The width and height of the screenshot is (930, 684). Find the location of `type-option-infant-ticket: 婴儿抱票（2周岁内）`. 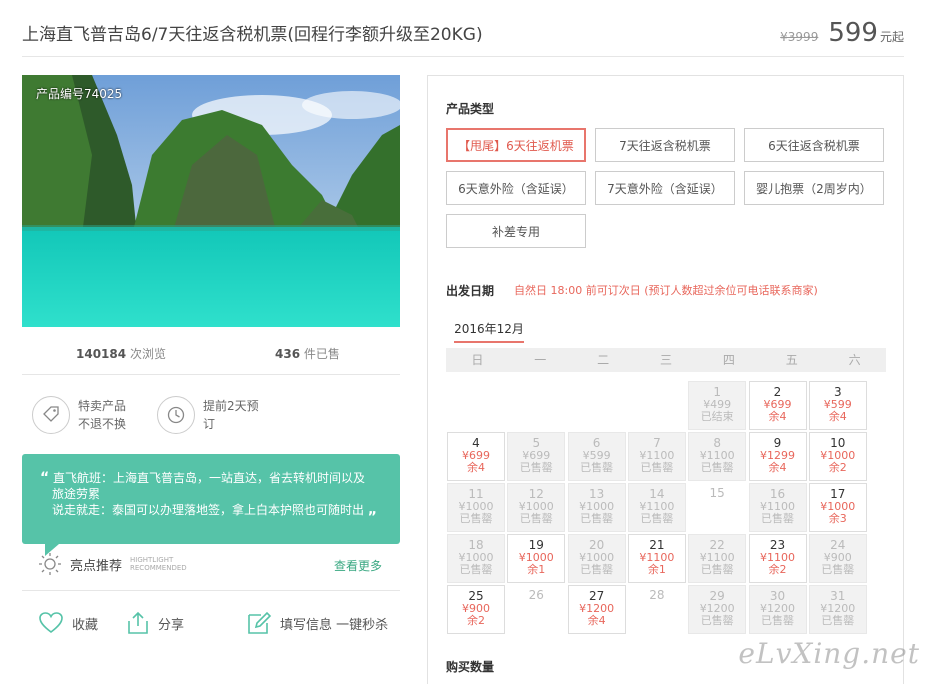

type-option-infant-ticket: 婴儿抱票（2周岁内） is located at coordinates (814, 188).